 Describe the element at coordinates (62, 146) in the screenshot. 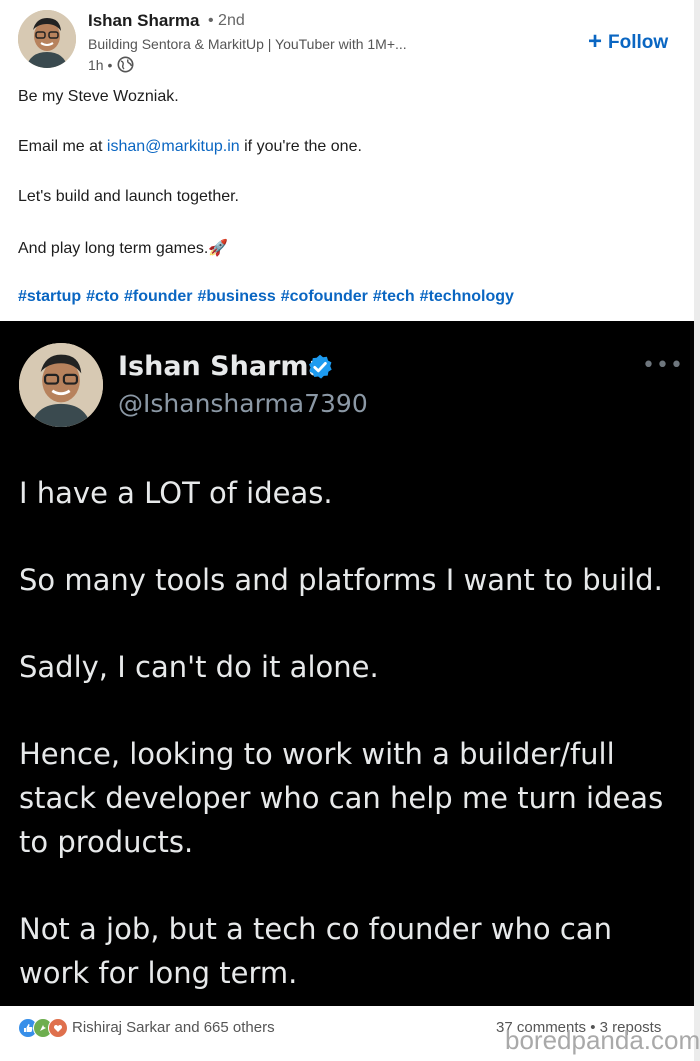

I see `email-prefix: Email me at` at that location.